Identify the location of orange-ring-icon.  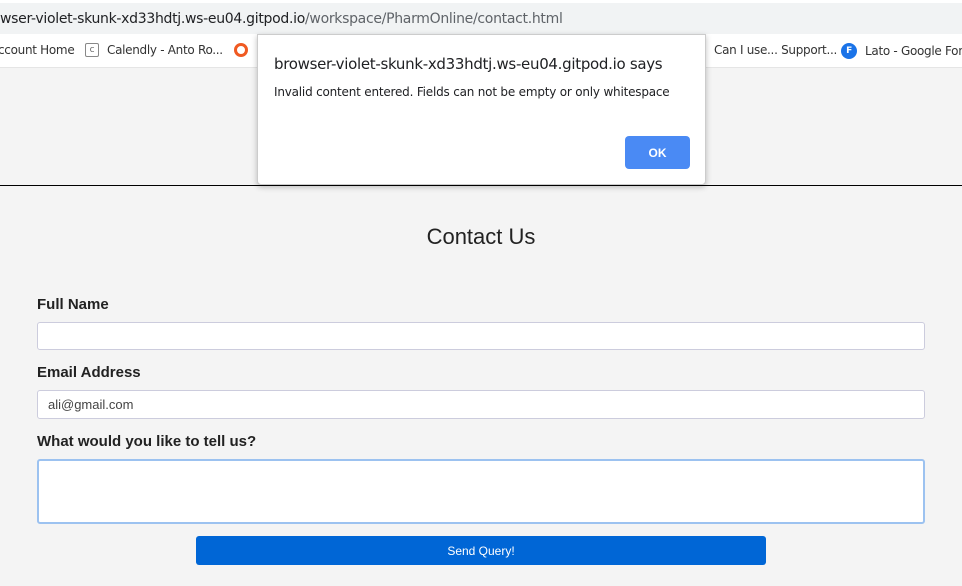
(241, 50).